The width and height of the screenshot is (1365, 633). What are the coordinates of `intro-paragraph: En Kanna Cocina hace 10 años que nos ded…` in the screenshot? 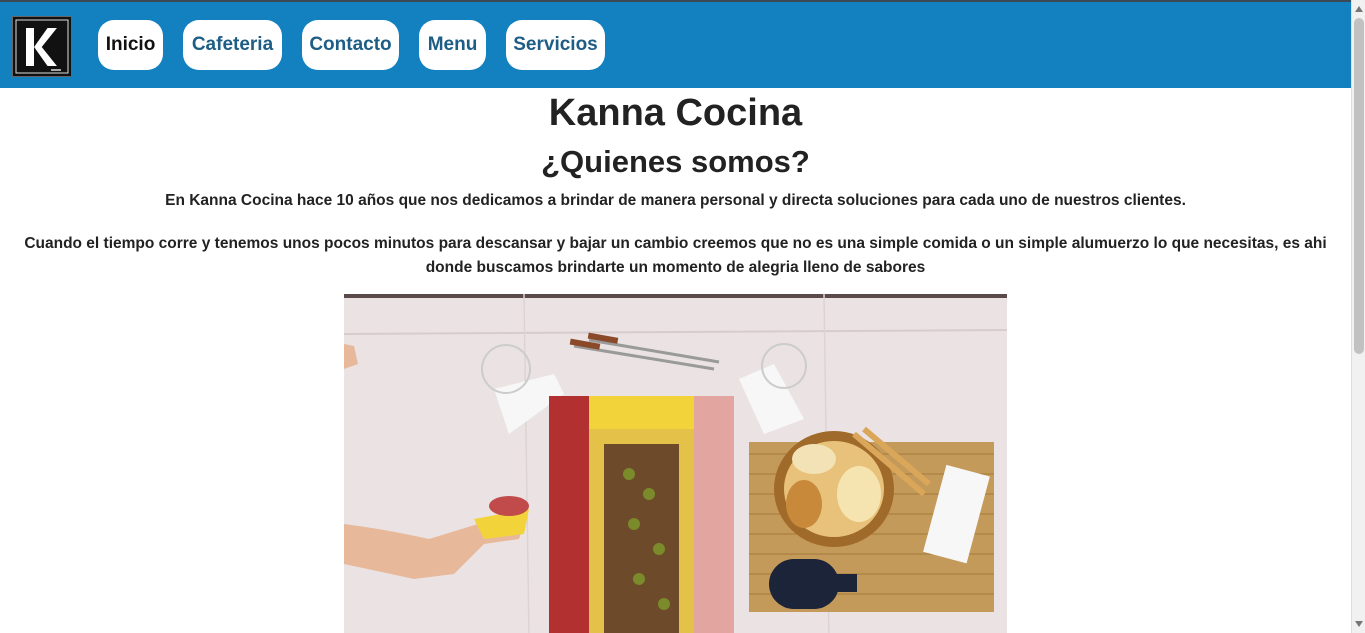 It's located at (675, 200).